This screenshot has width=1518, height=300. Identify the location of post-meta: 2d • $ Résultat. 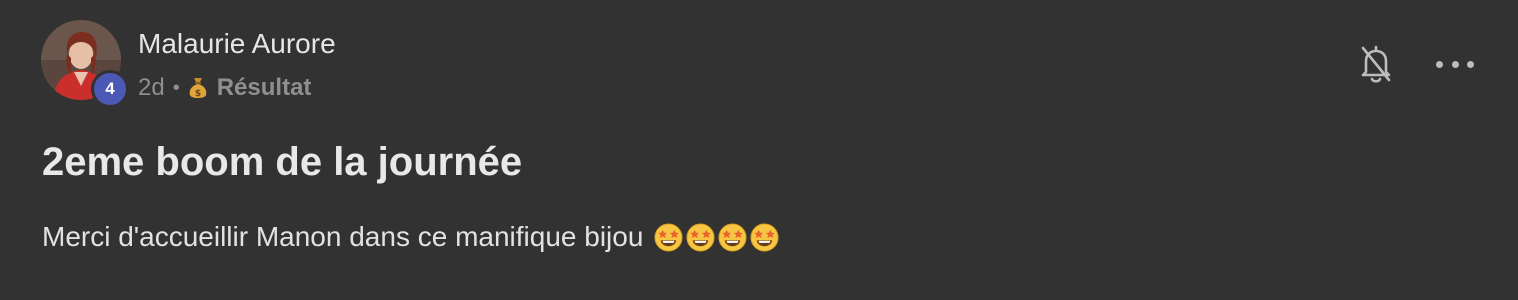
(224, 88).